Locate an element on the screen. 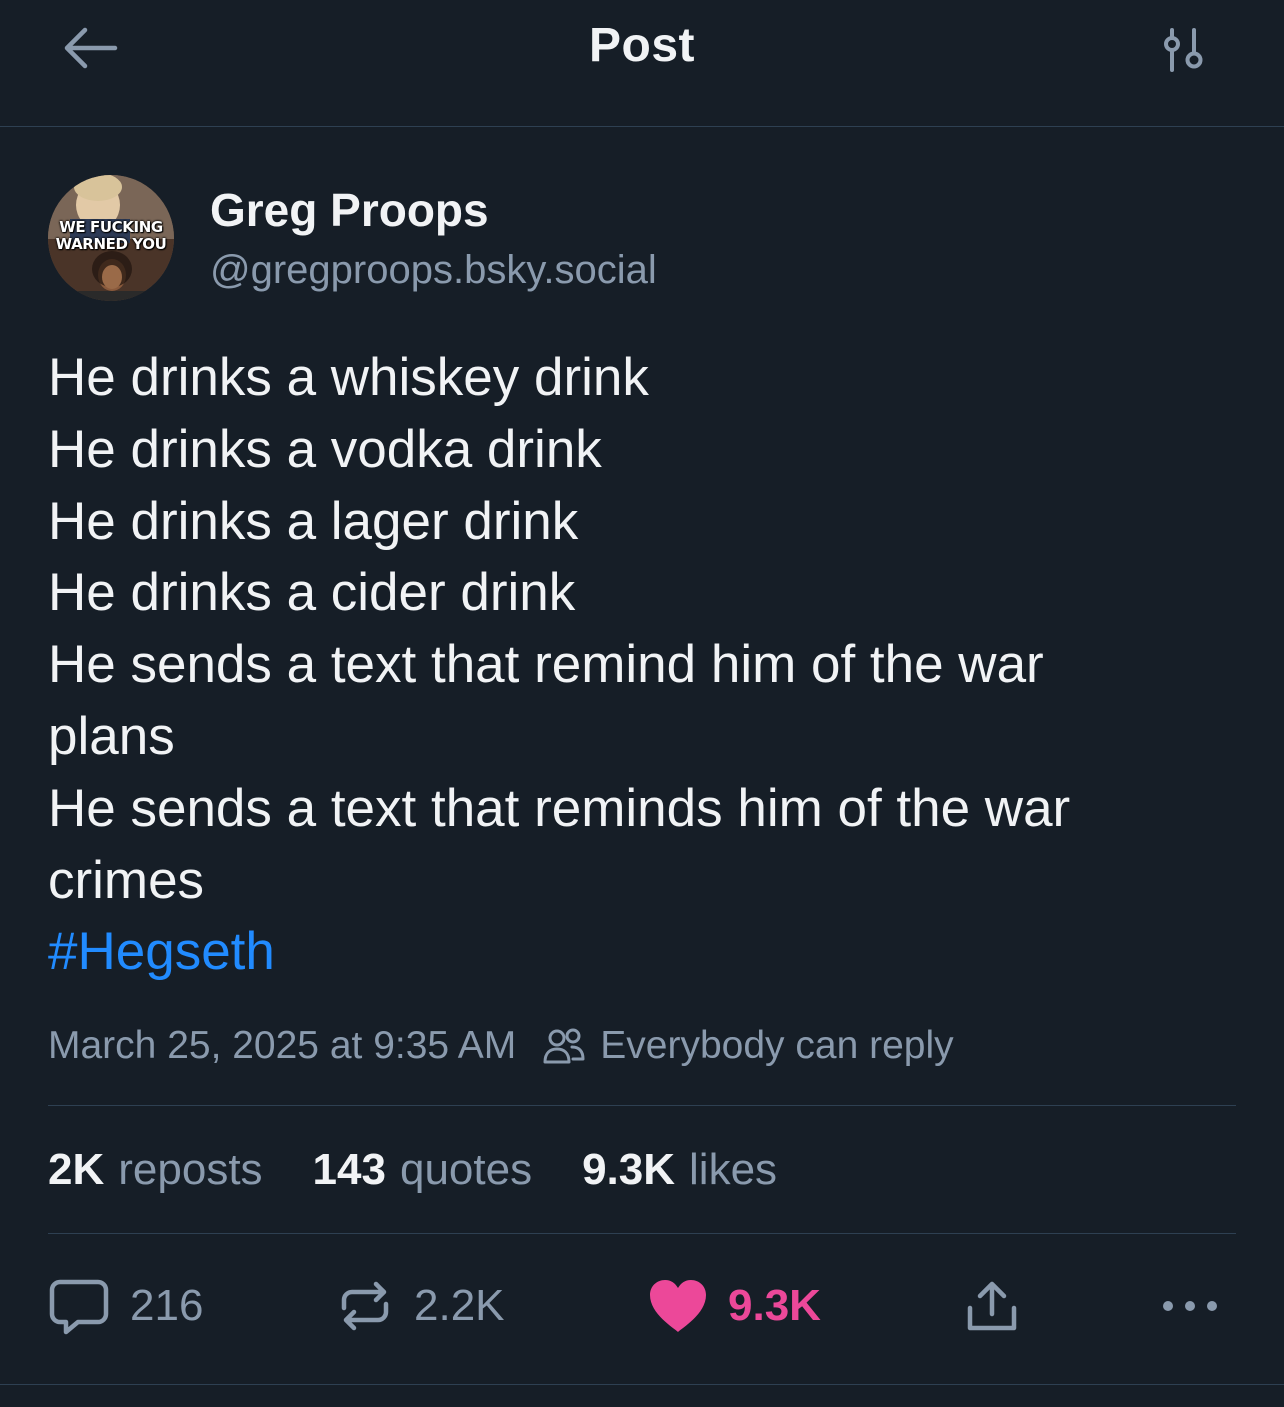 This screenshot has height=1407, width=1284. likes-label: likes is located at coordinates (733, 1169).